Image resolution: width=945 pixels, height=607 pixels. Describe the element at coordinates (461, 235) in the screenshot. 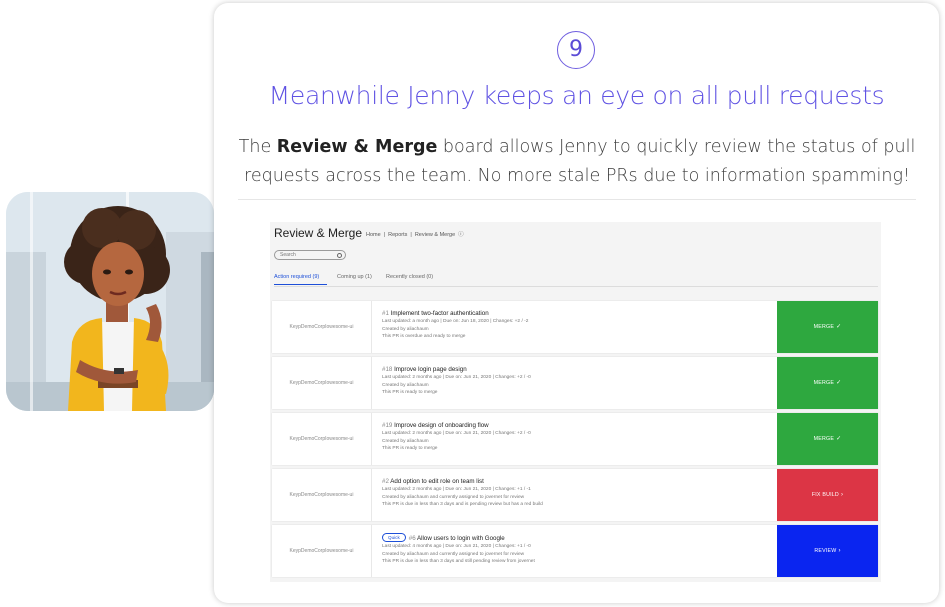

I see `help-icon: ⓘ` at that location.